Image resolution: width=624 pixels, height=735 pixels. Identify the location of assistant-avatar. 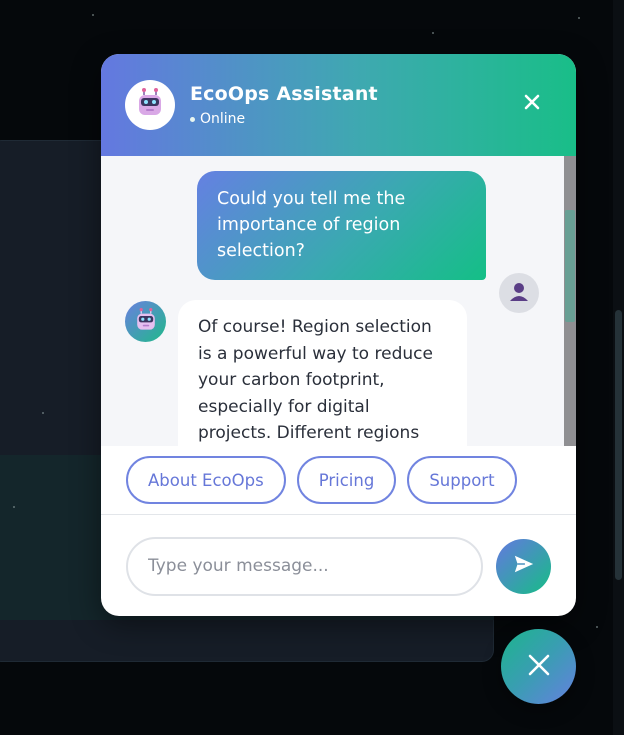
(150, 105).